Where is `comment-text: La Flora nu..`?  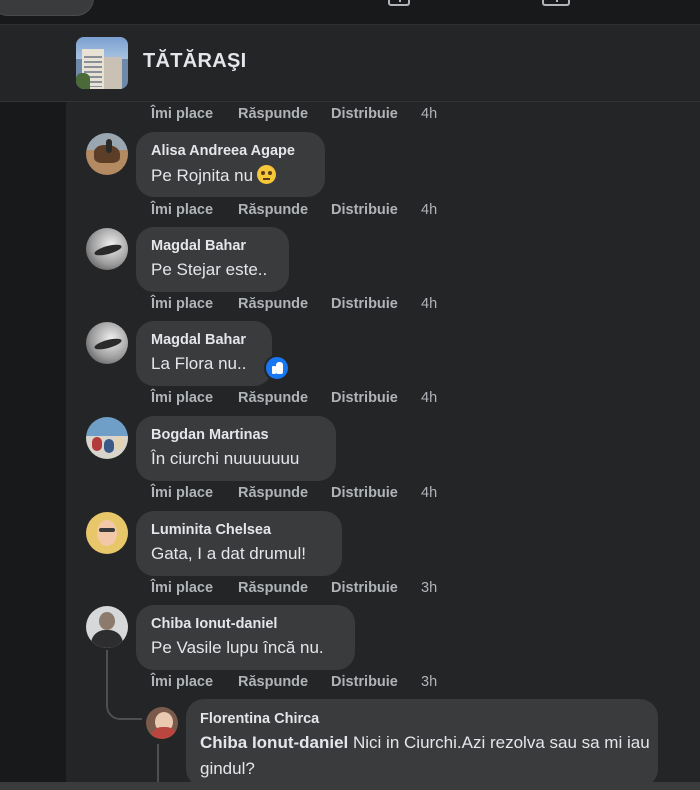
comment-text: La Flora nu.. is located at coordinates (199, 363).